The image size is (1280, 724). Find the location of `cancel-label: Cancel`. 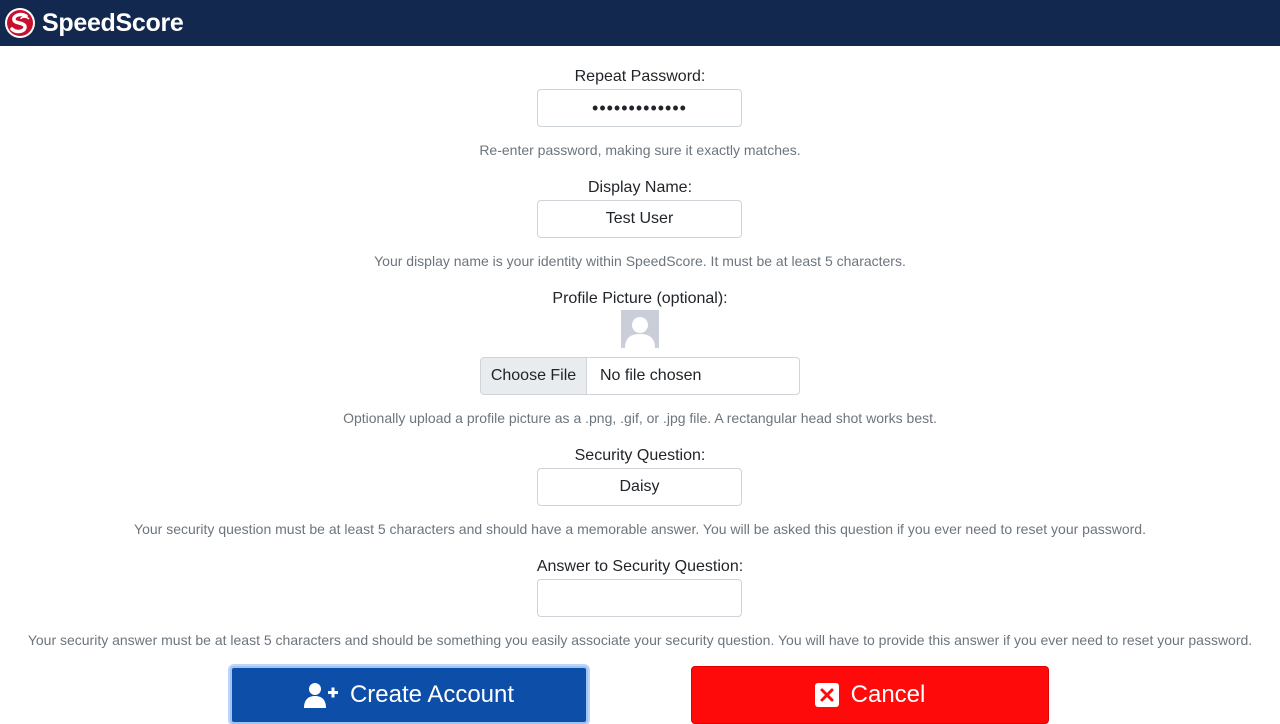

cancel-label: Cancel is located at coordinates (888, 694).